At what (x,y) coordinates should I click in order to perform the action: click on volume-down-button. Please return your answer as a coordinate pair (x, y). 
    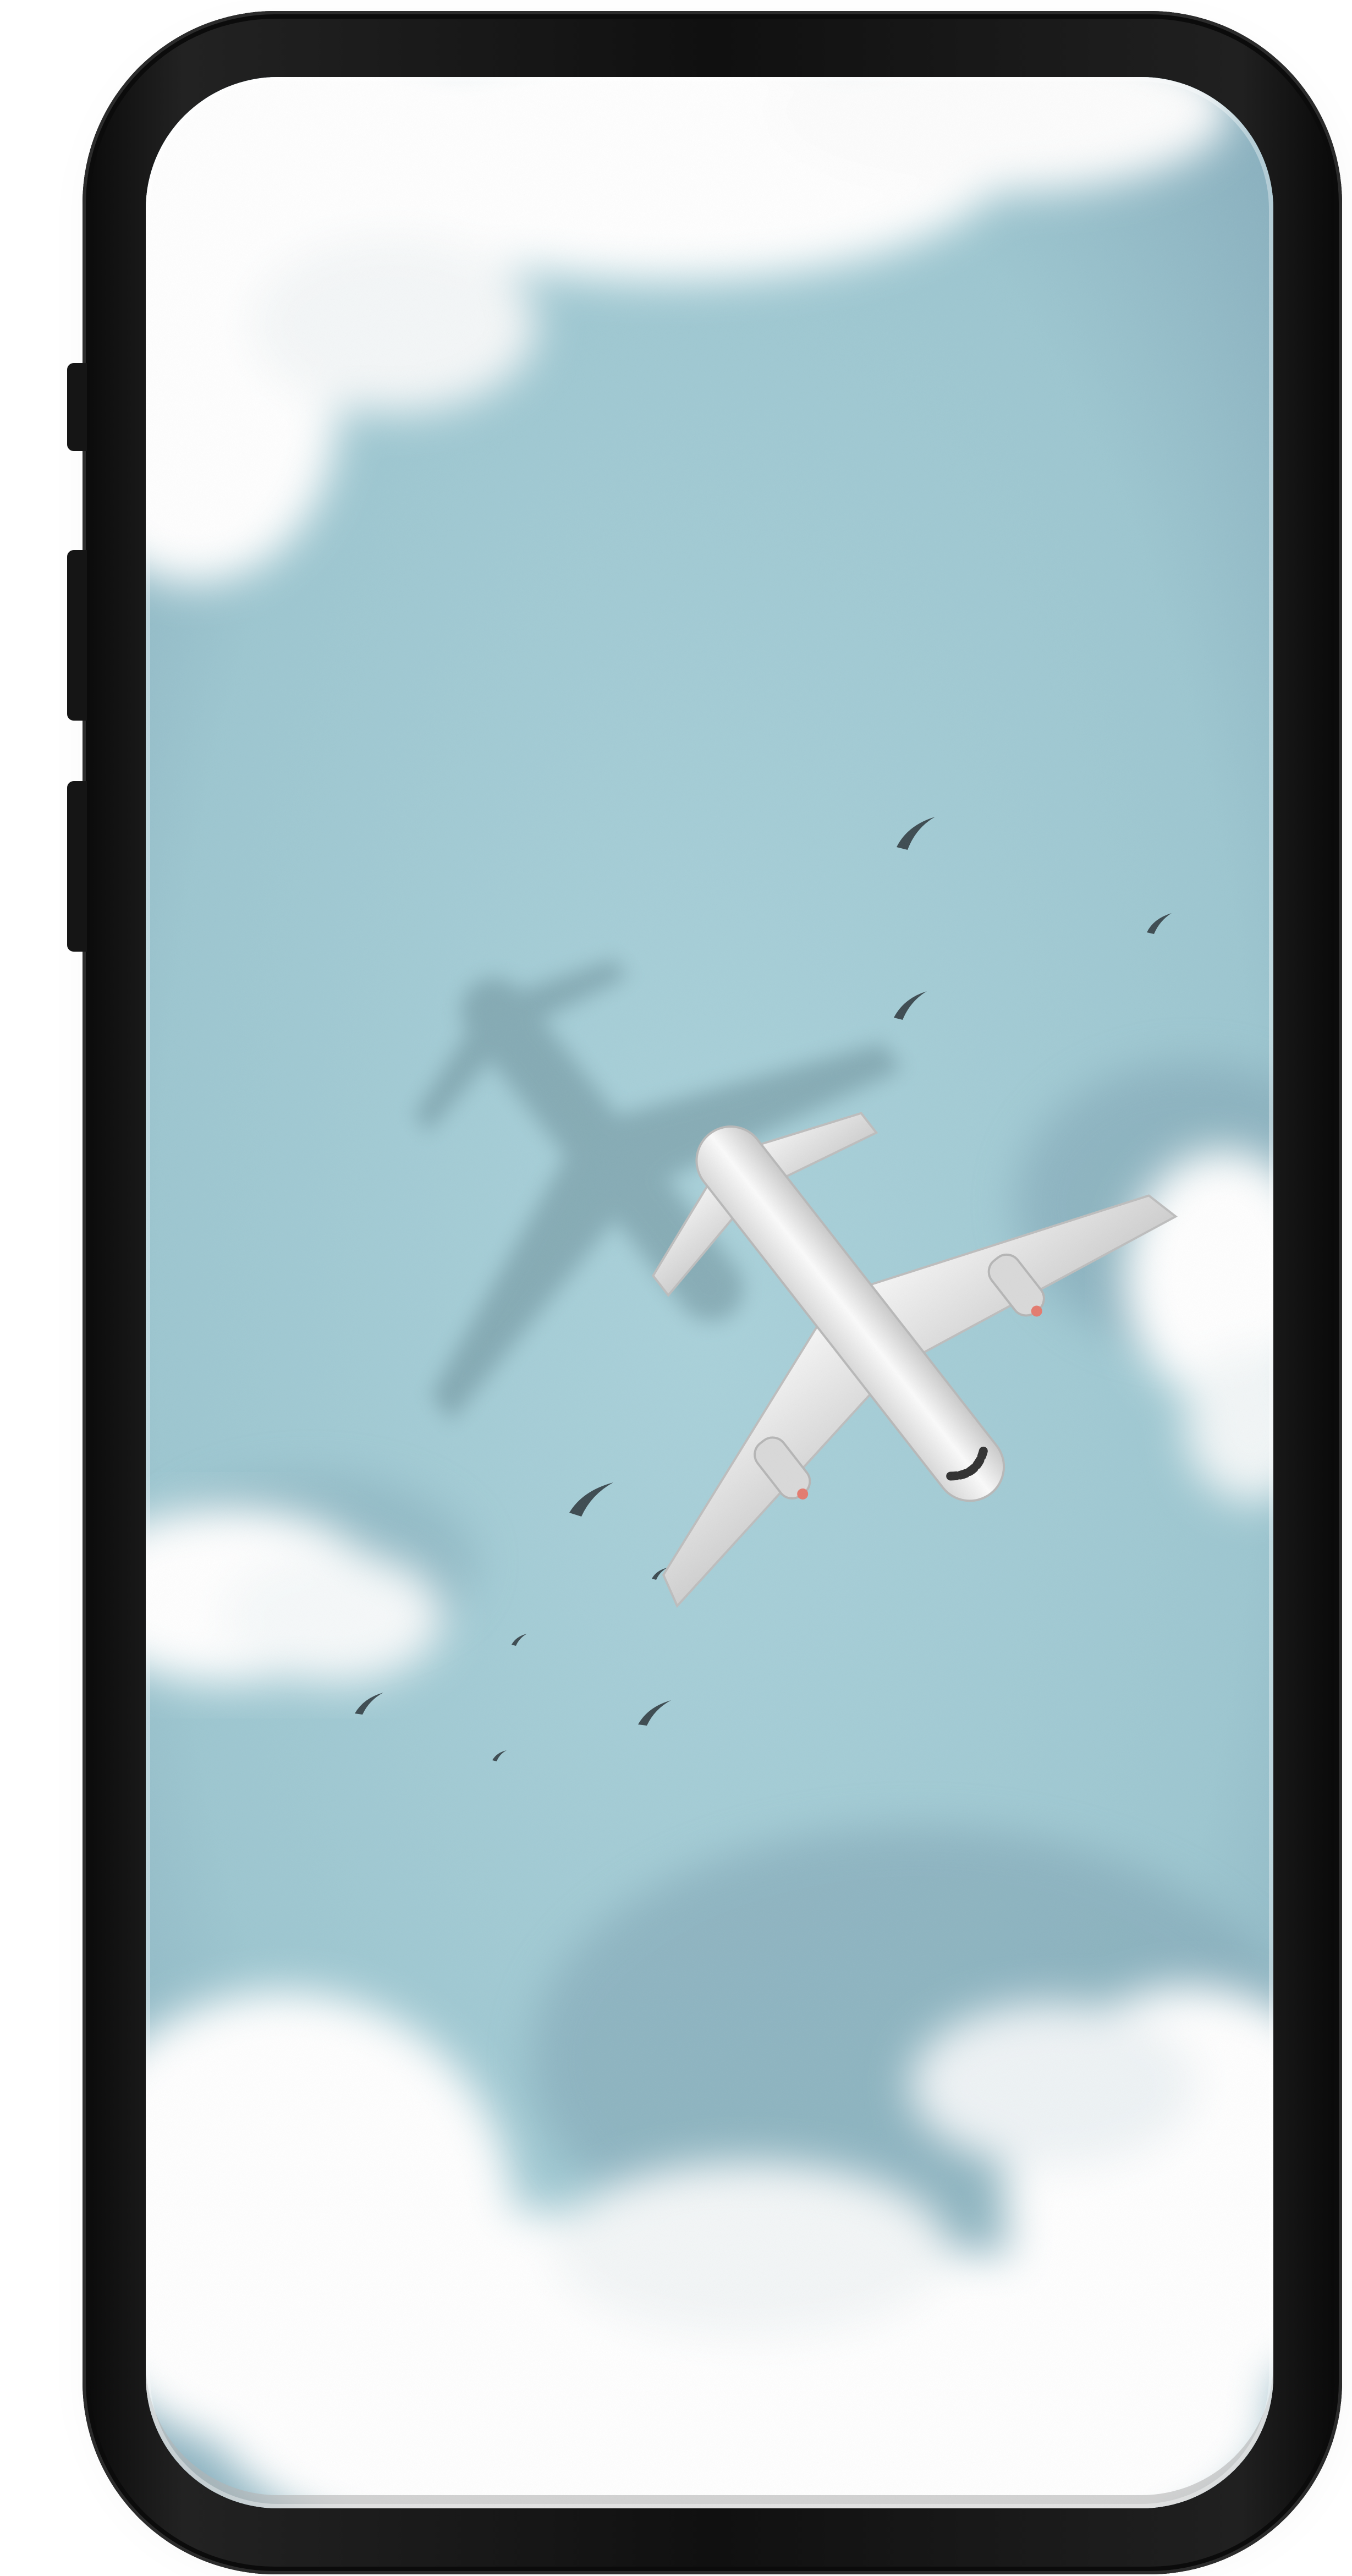
    Looking at the image, I should click on (77, 866).